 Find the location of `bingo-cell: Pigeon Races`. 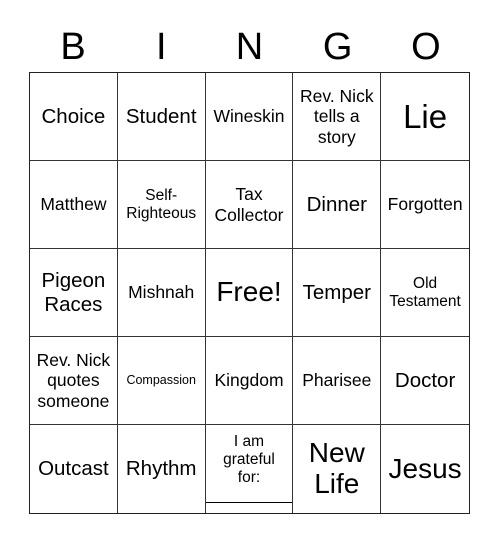

bingo-cell: Pigeon Races is located at coordinates (74, 293).